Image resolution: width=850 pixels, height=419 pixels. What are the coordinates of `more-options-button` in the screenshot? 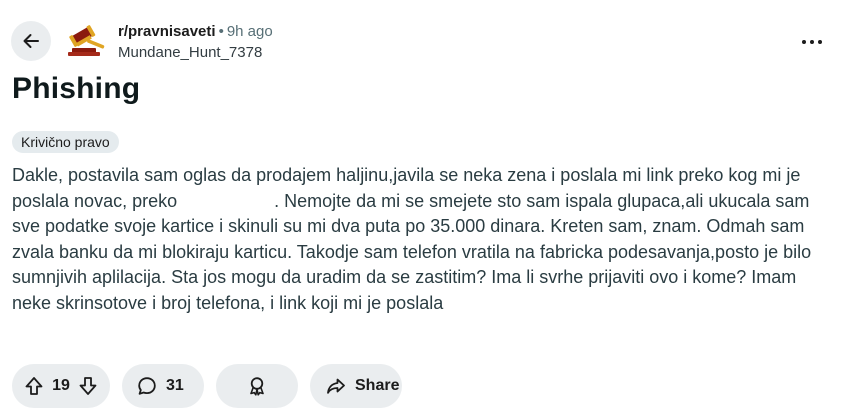 It's located at (812, 42).